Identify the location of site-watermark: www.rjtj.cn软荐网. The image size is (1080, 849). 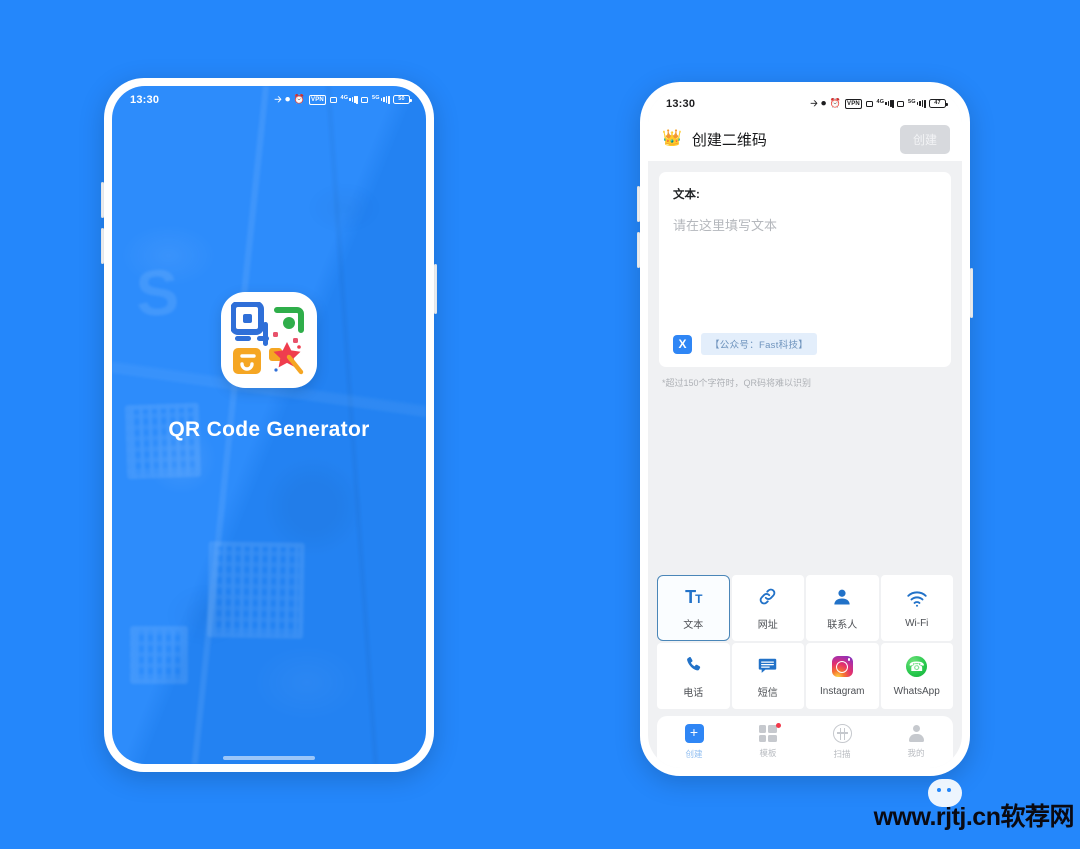
(974, 817).